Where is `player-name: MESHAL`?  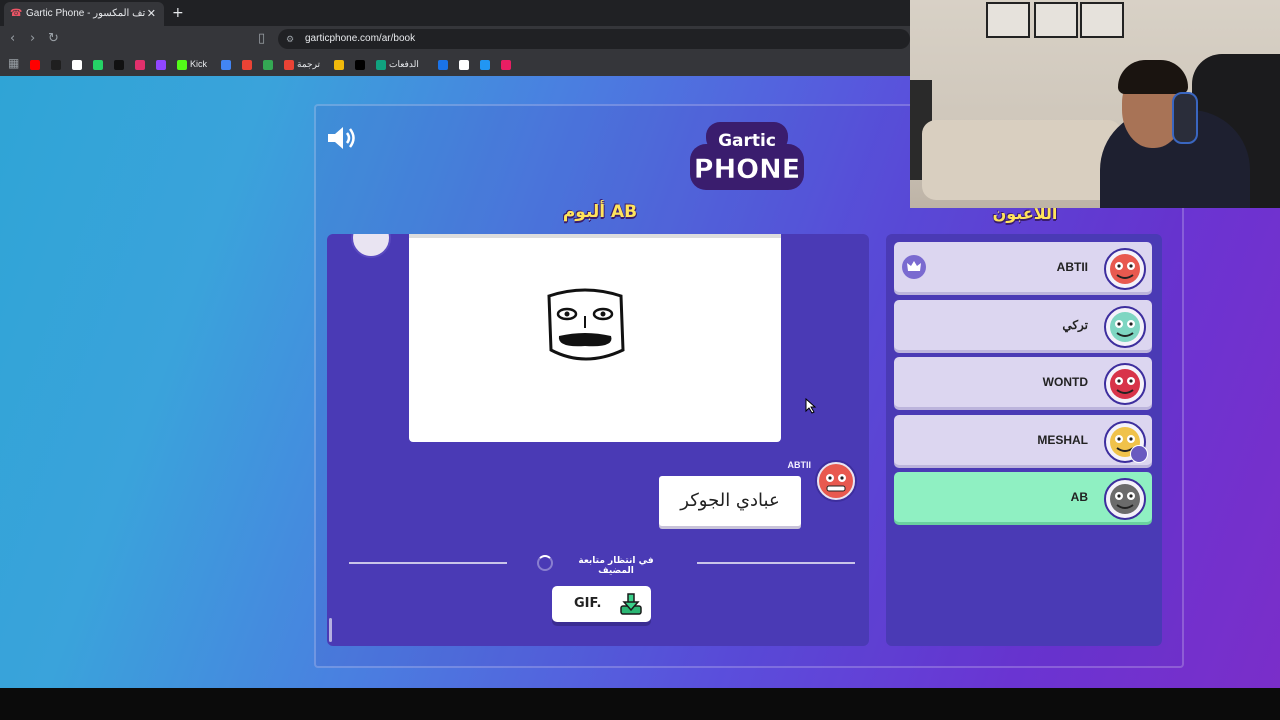
player-name: MESHAL is located at coordinates (1062, 439).